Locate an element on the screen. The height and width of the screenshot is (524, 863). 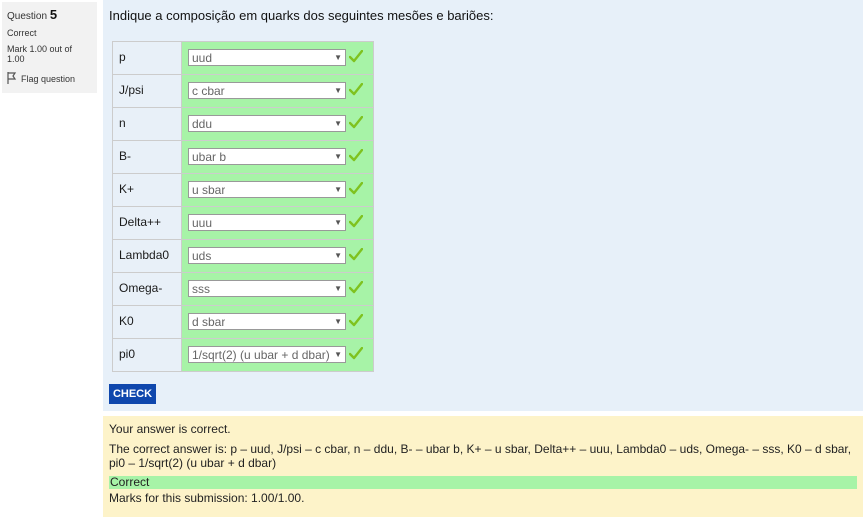
question-label: Question is located at coordinates (27, 16).